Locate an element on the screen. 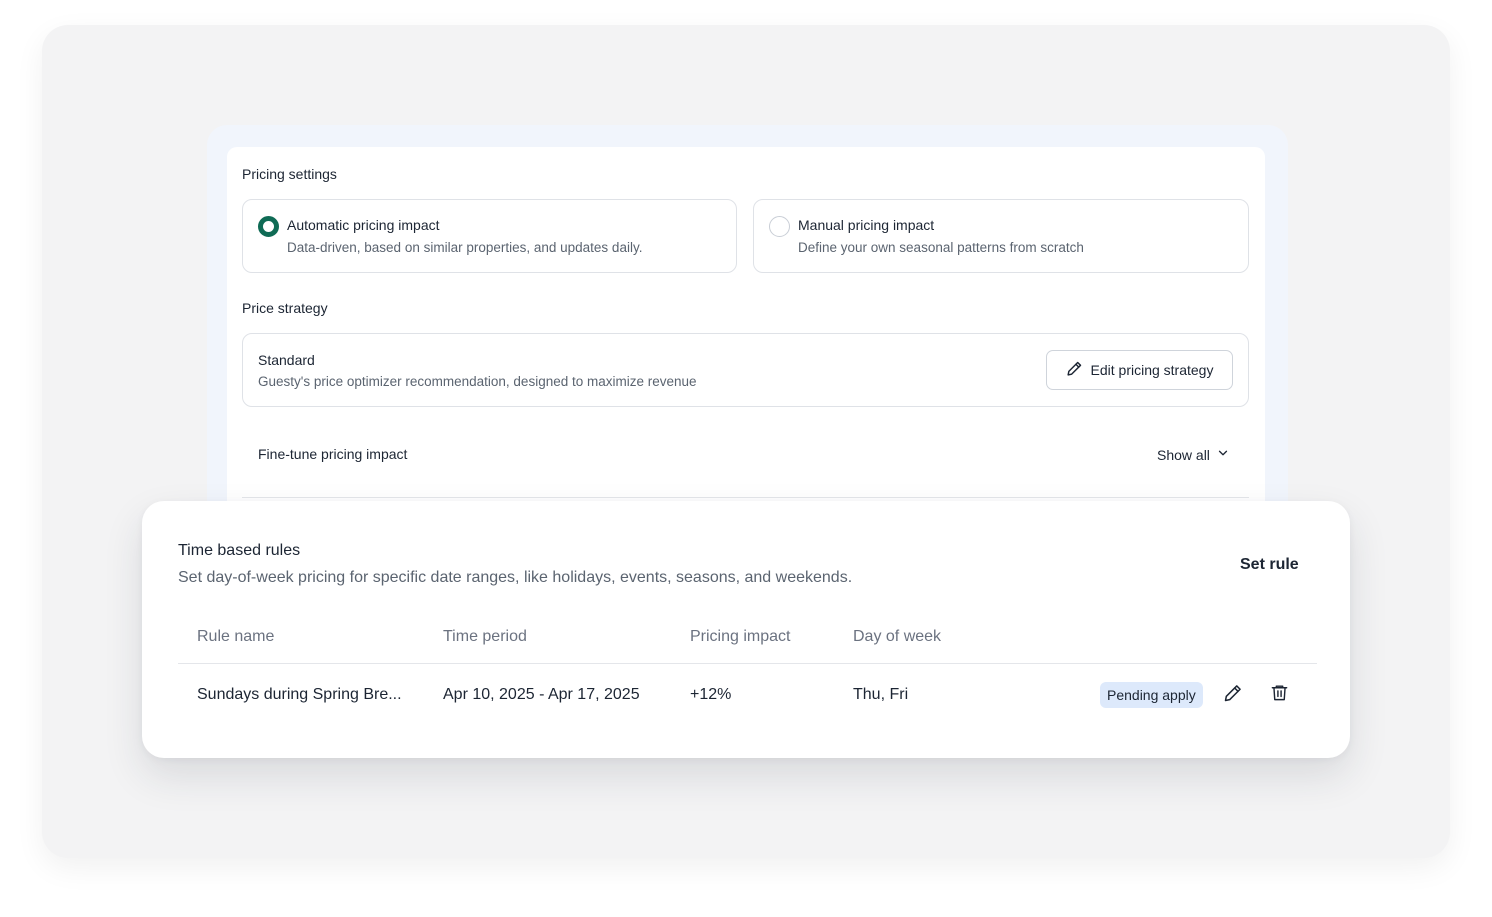 This screenshot has height=917, width=1492. strategy-name: Standard is located at coordinates (286, 360).